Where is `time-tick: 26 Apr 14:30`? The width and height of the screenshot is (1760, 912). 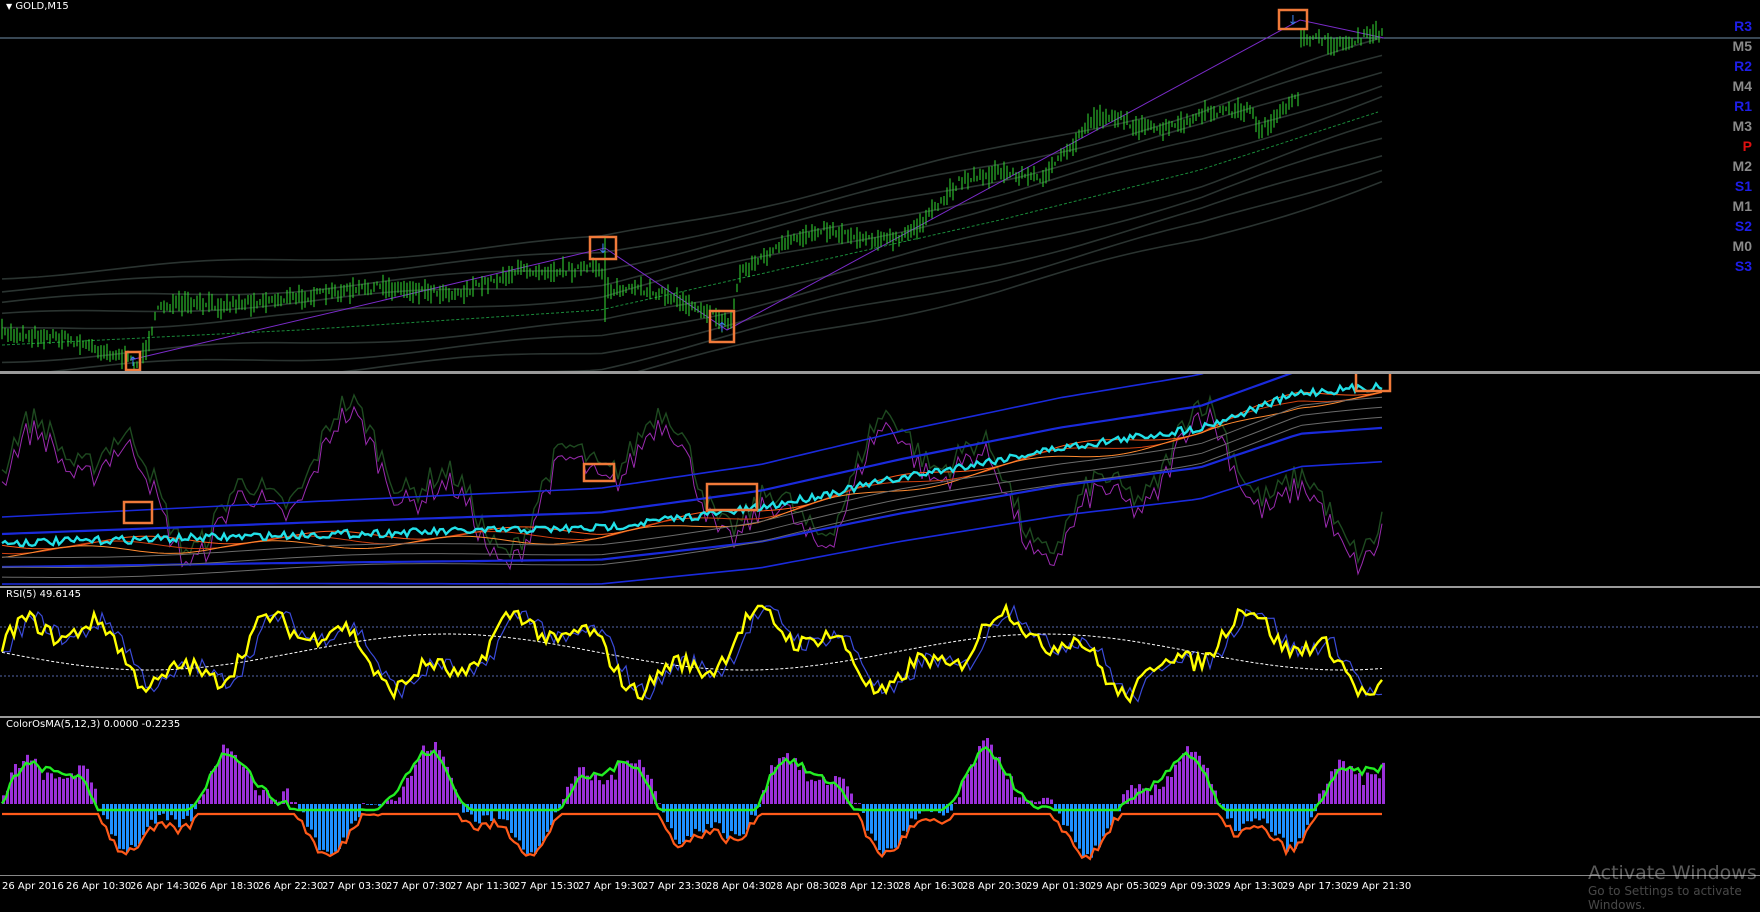
time-tick: 26 Apr 14:30 is located at coordinates (162, 886).